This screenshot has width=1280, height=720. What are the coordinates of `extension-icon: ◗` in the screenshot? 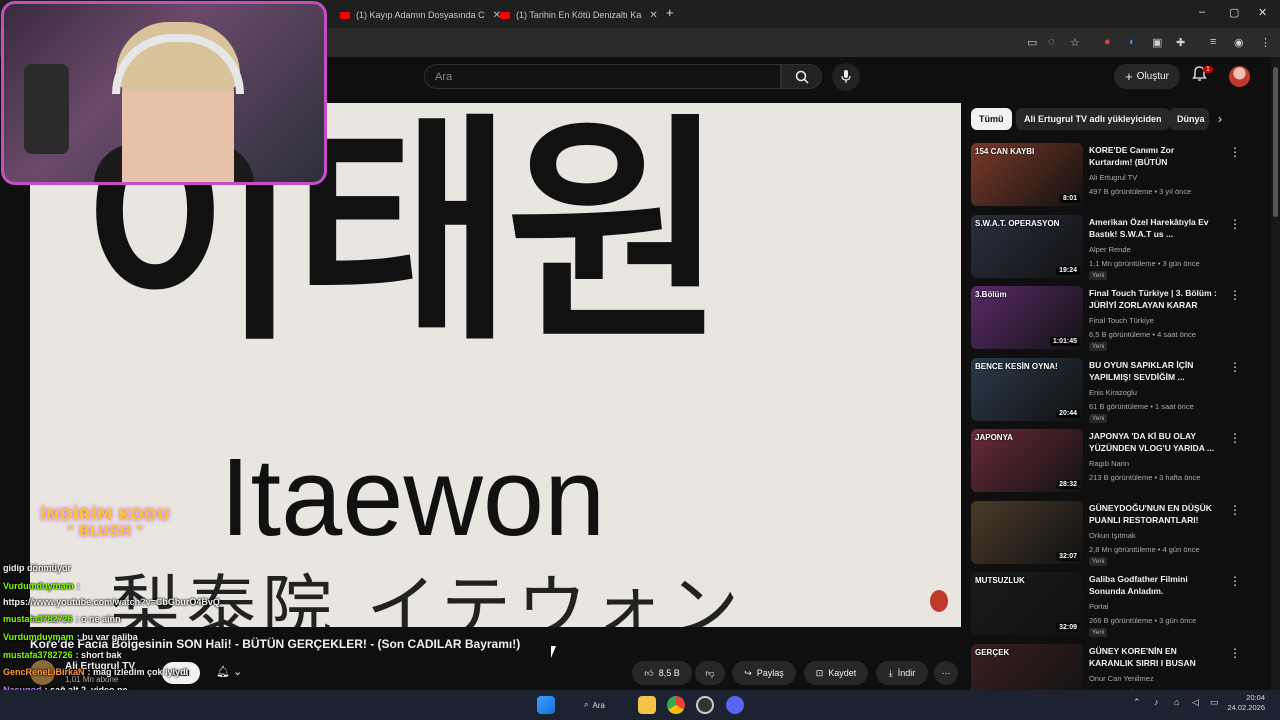 It's located at (1131, 42).